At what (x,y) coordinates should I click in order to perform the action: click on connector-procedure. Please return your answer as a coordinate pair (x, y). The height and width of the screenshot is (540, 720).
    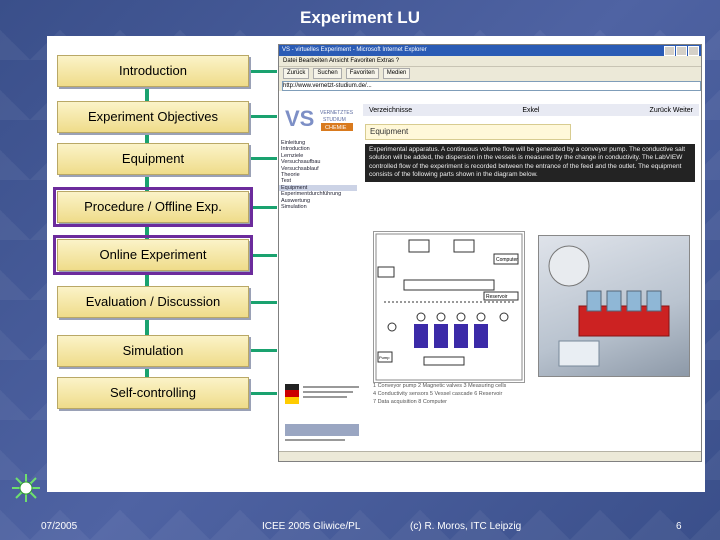
    Looking at the image, I should click on (262, 207).